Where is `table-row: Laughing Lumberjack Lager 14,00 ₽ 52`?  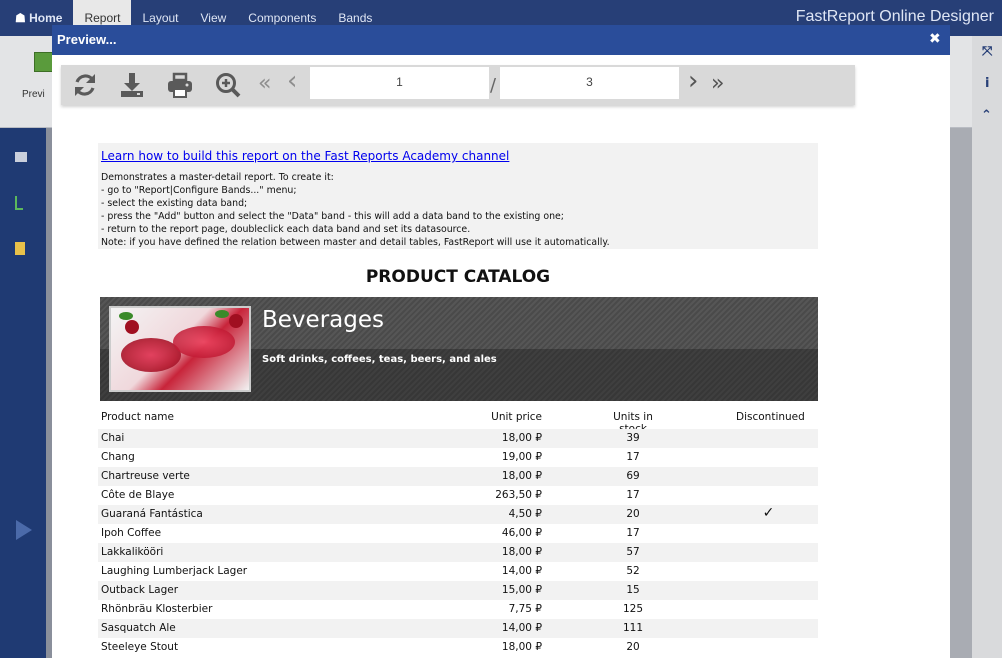 table-row: Laughing Lumberjack Lager 14,00 ₽ 52 is located at coordinates (458, 571).